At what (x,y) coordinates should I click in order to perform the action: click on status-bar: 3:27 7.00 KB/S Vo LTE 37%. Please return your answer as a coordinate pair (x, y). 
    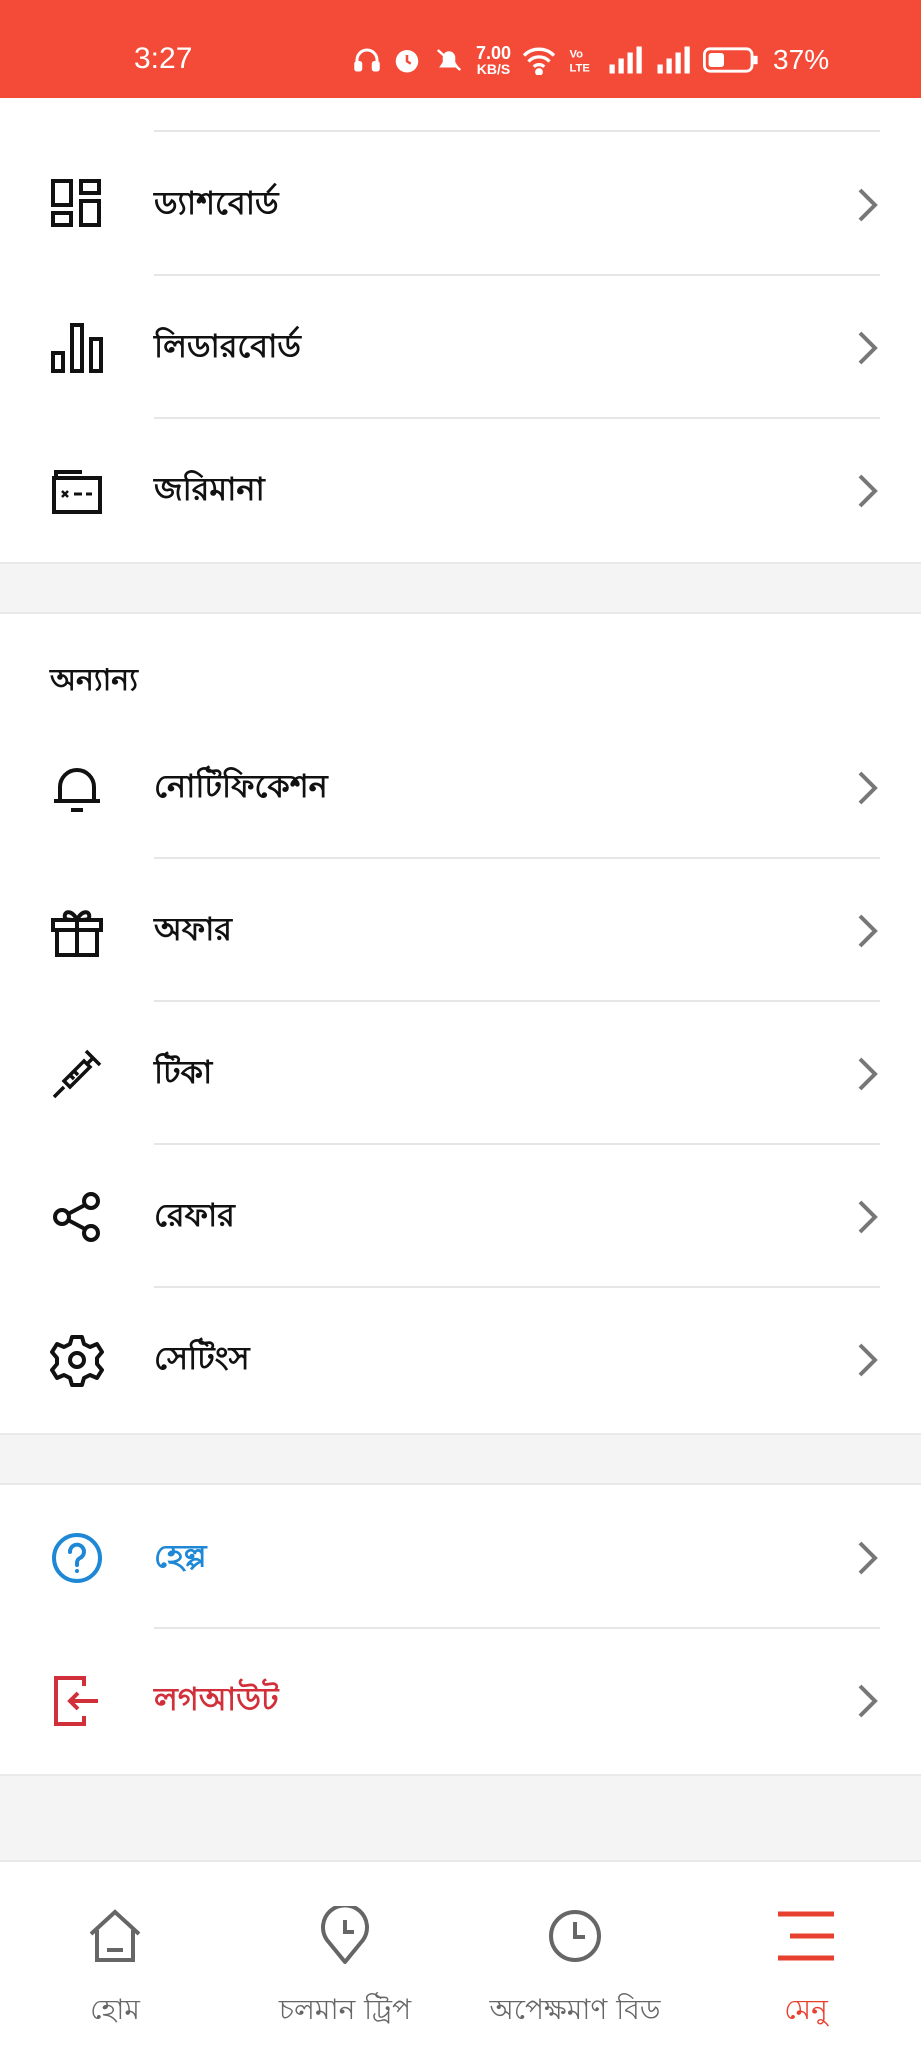
    Looking at the image, I should click on (460, 49).